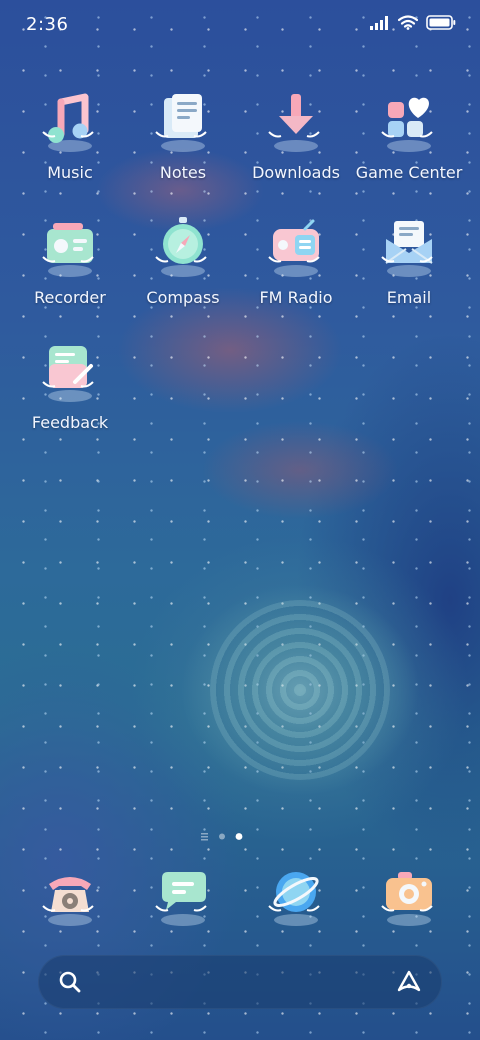 This screenshot has width=480, height=1040. I want to click on signal-icon, so click(380, 24).